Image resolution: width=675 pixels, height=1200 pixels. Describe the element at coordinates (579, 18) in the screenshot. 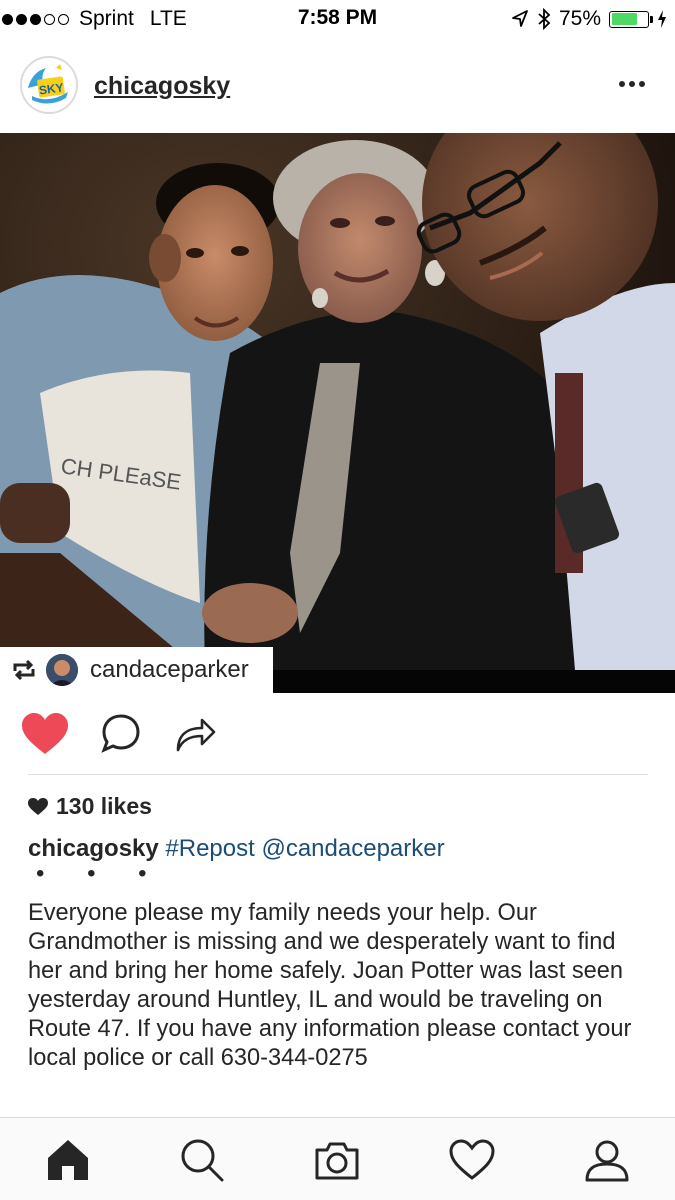

I see `battery-percent: 75%` at that location.